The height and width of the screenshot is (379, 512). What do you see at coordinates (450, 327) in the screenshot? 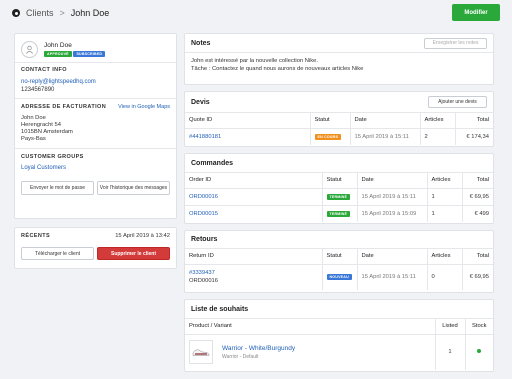
I see `col-header: Listed` at bounding box center [450, 327].